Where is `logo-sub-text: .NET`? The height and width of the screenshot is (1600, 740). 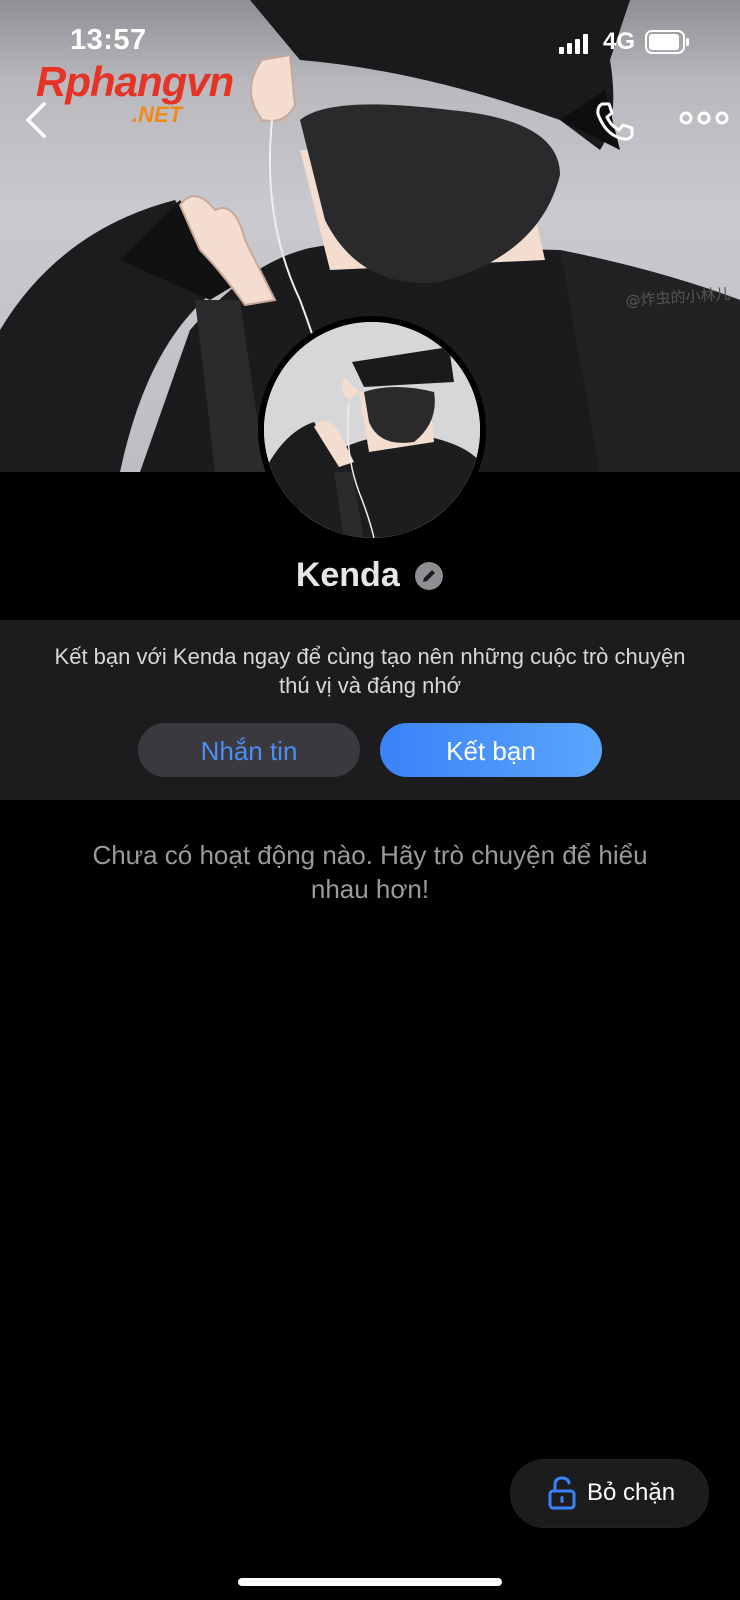 logo-sub-text: .NET is located at coordinates (157, 114).